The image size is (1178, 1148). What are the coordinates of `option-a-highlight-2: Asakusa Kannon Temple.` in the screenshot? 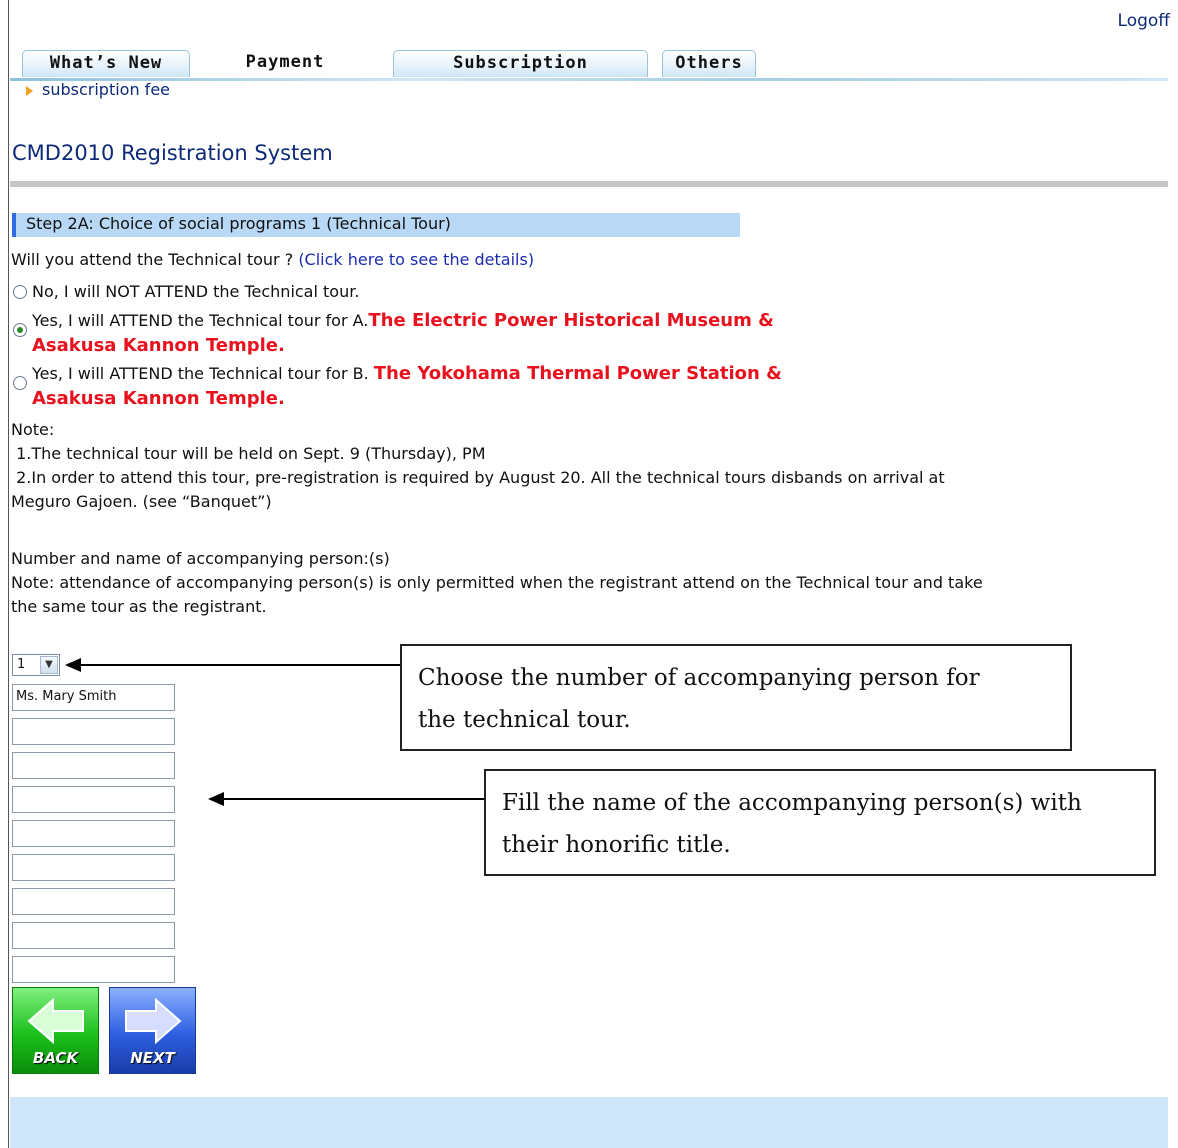 It's located at (158, 345).